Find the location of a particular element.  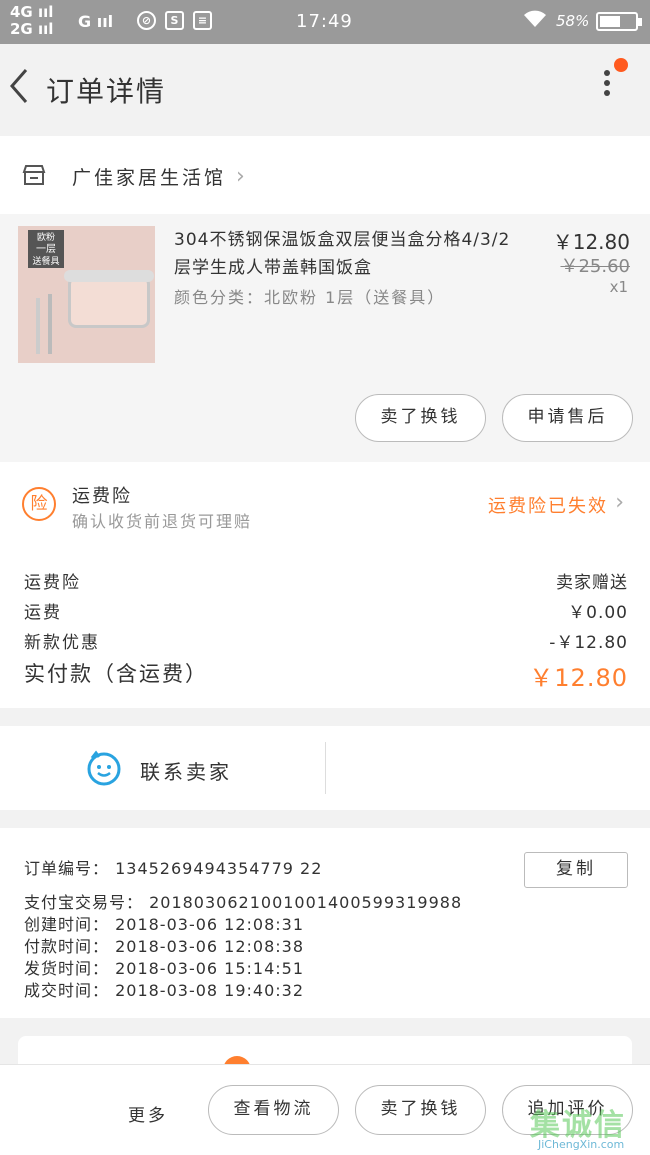

summary-value: -￥12.80 is located at coordinates (588, 643).